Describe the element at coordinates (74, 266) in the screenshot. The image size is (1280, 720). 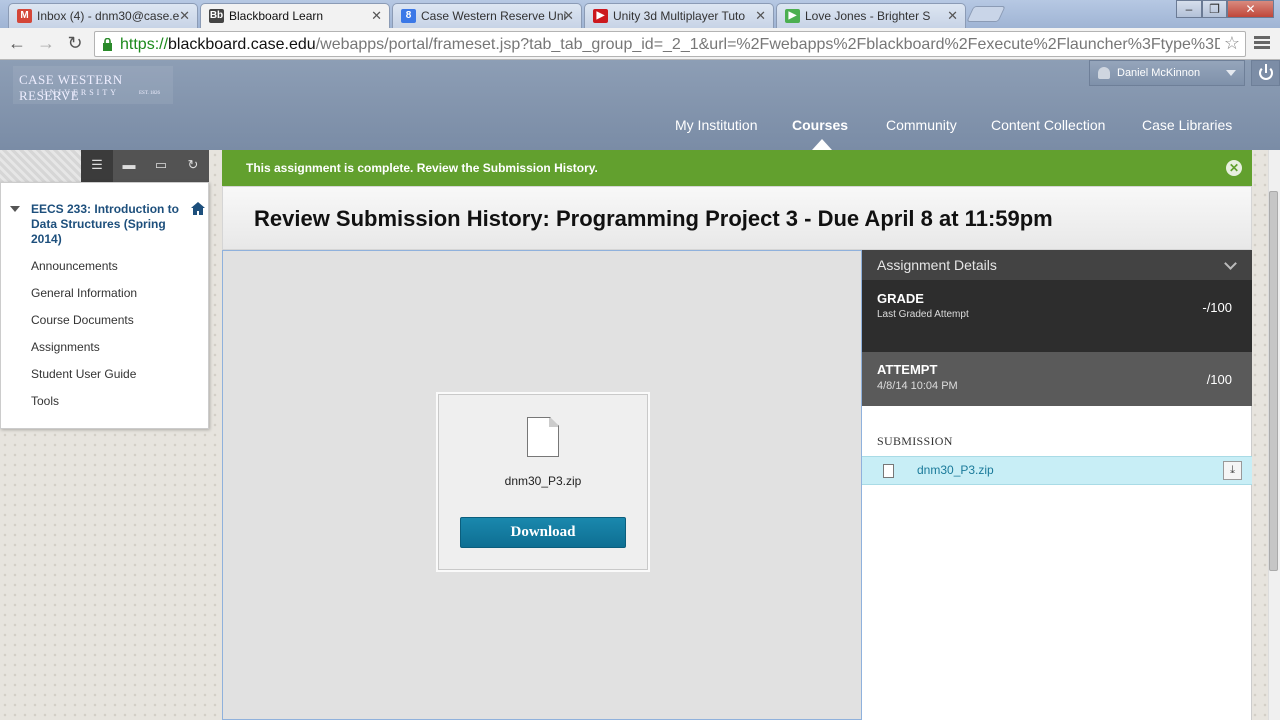
I see `course-menu-item-announcements: Announcements` at that location.